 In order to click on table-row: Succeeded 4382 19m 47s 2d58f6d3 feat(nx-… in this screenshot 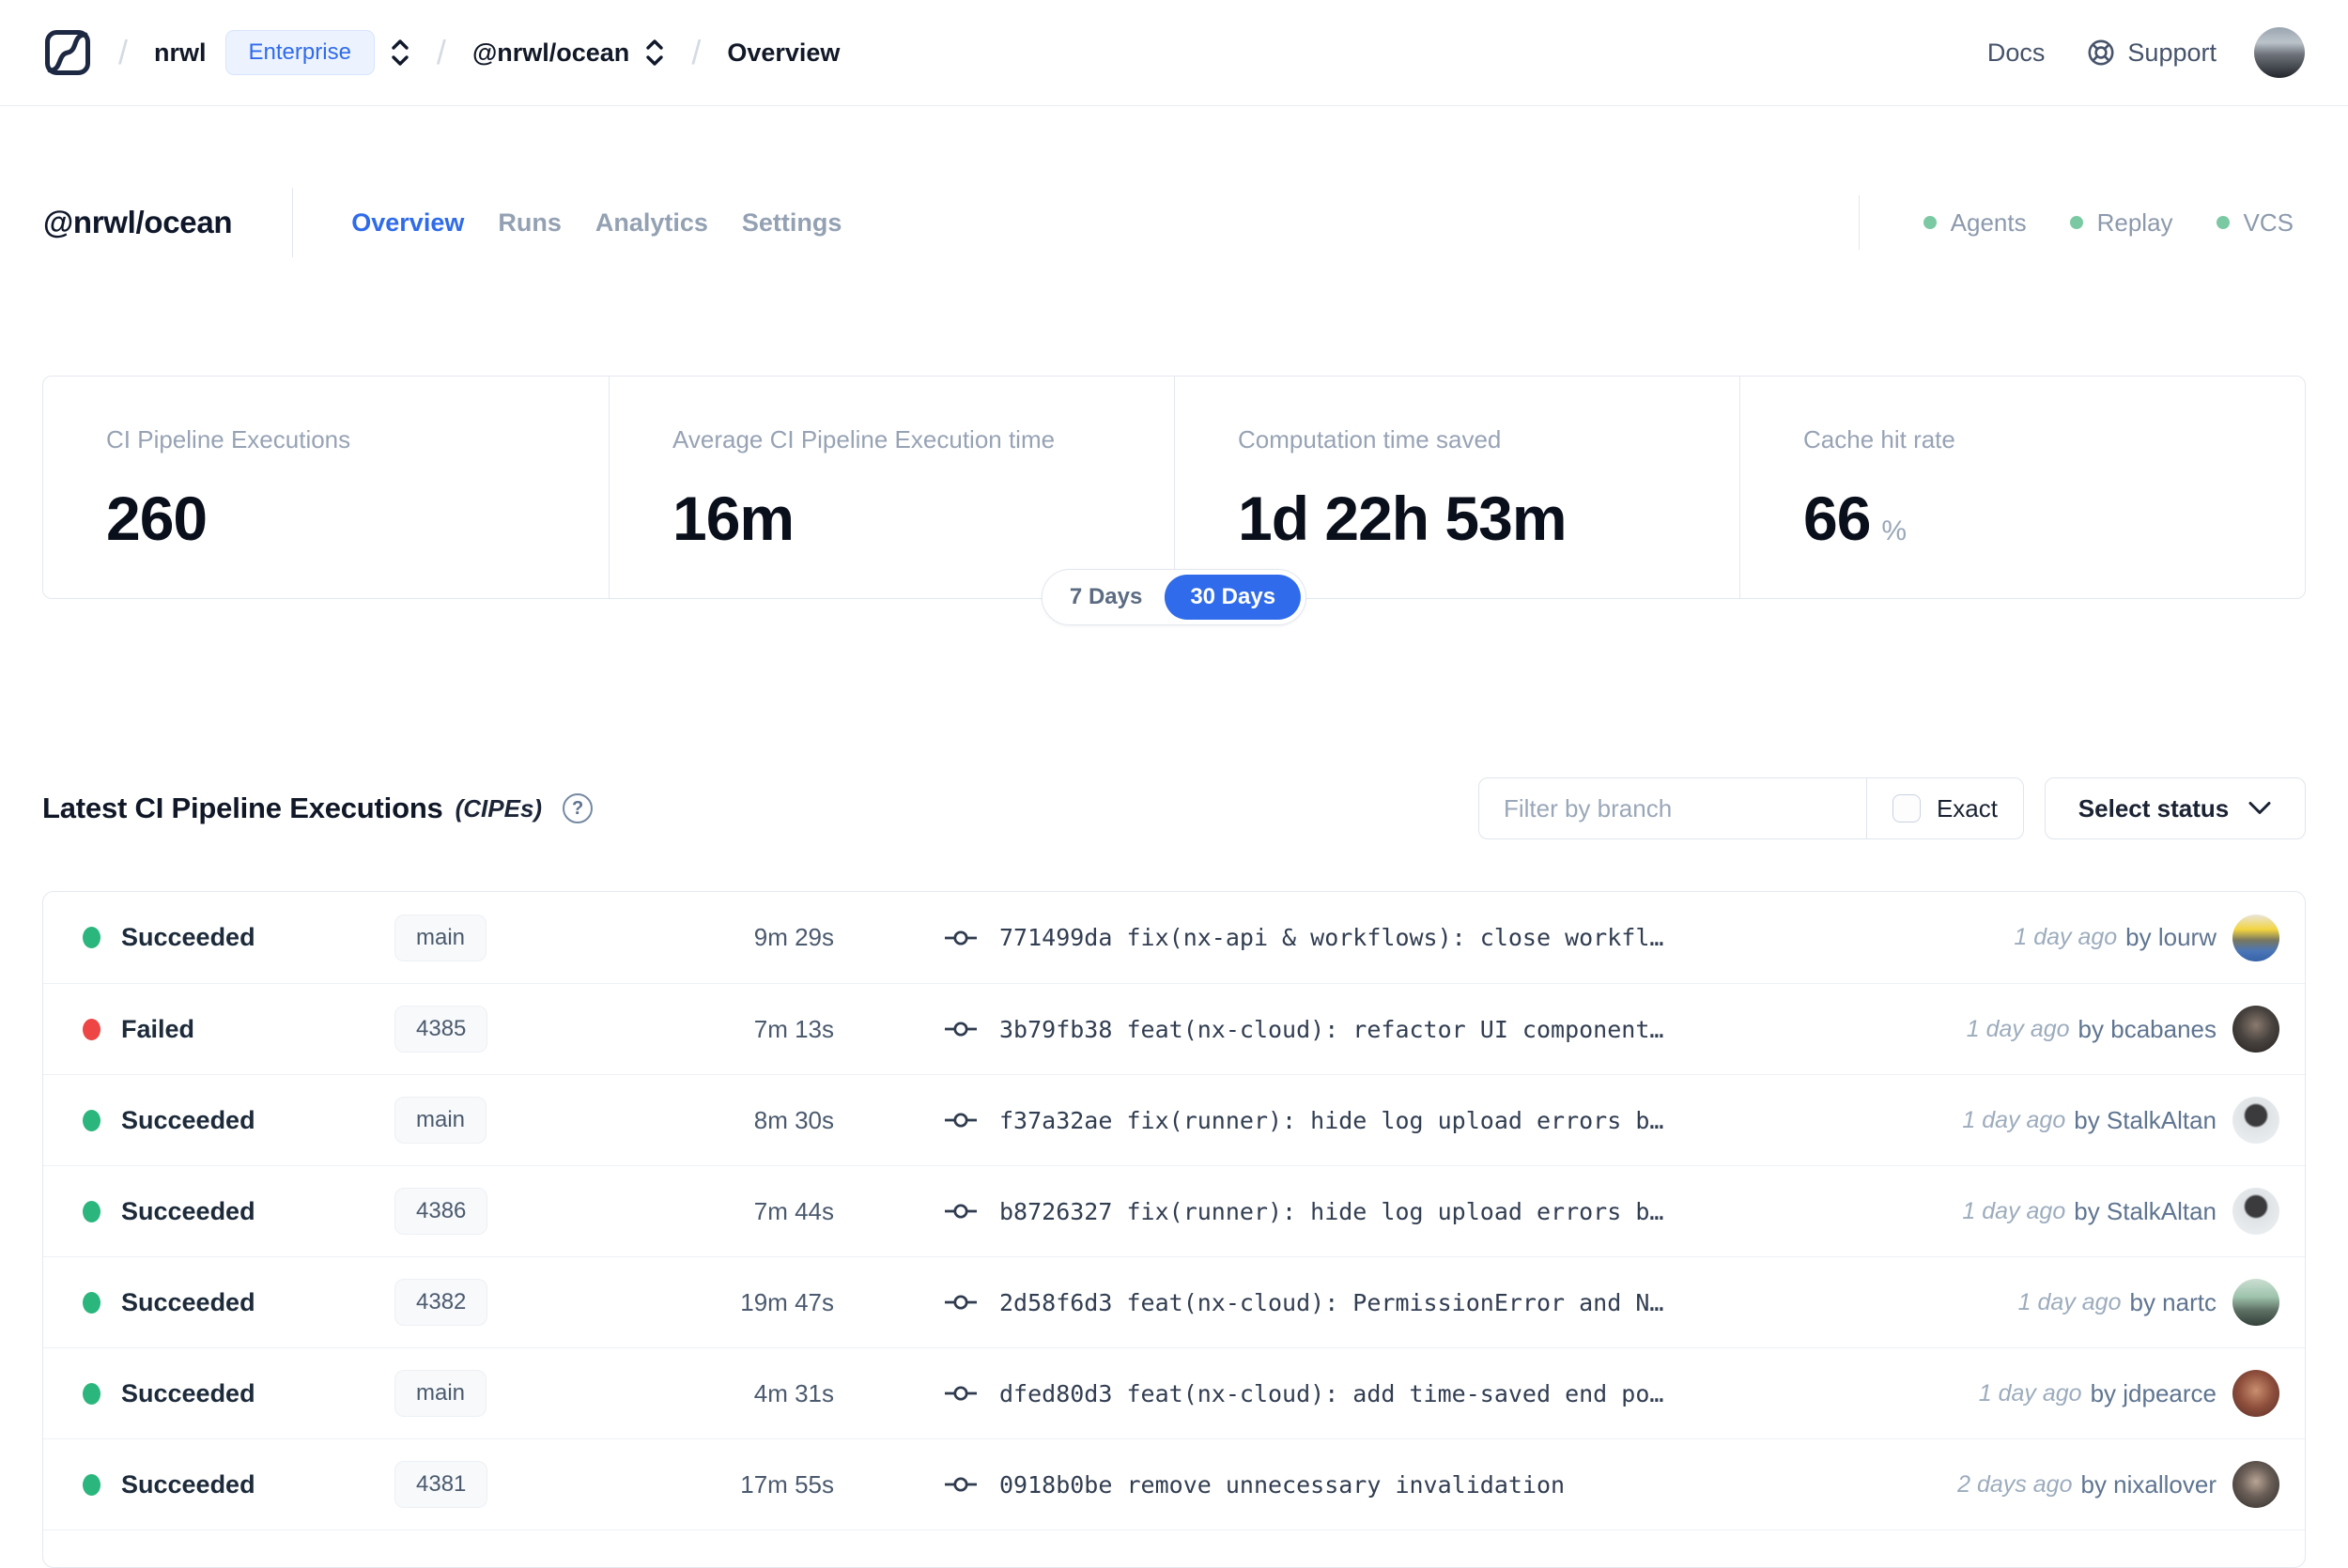, I will do `click(1174, 1302)`.